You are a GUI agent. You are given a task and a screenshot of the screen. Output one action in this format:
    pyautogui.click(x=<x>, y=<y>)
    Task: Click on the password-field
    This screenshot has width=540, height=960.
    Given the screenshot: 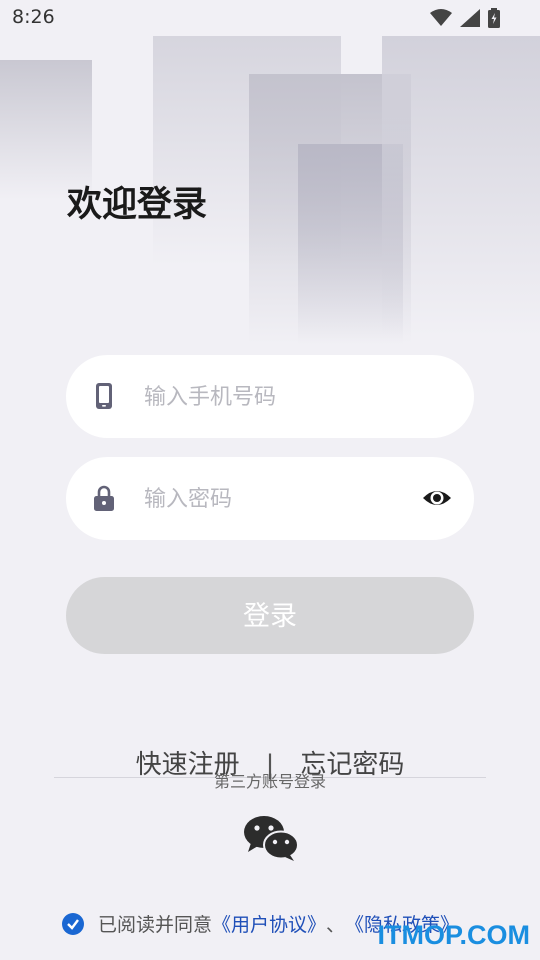 What is the action you would take?
    pyautogui.click(x=270, y=498)
    